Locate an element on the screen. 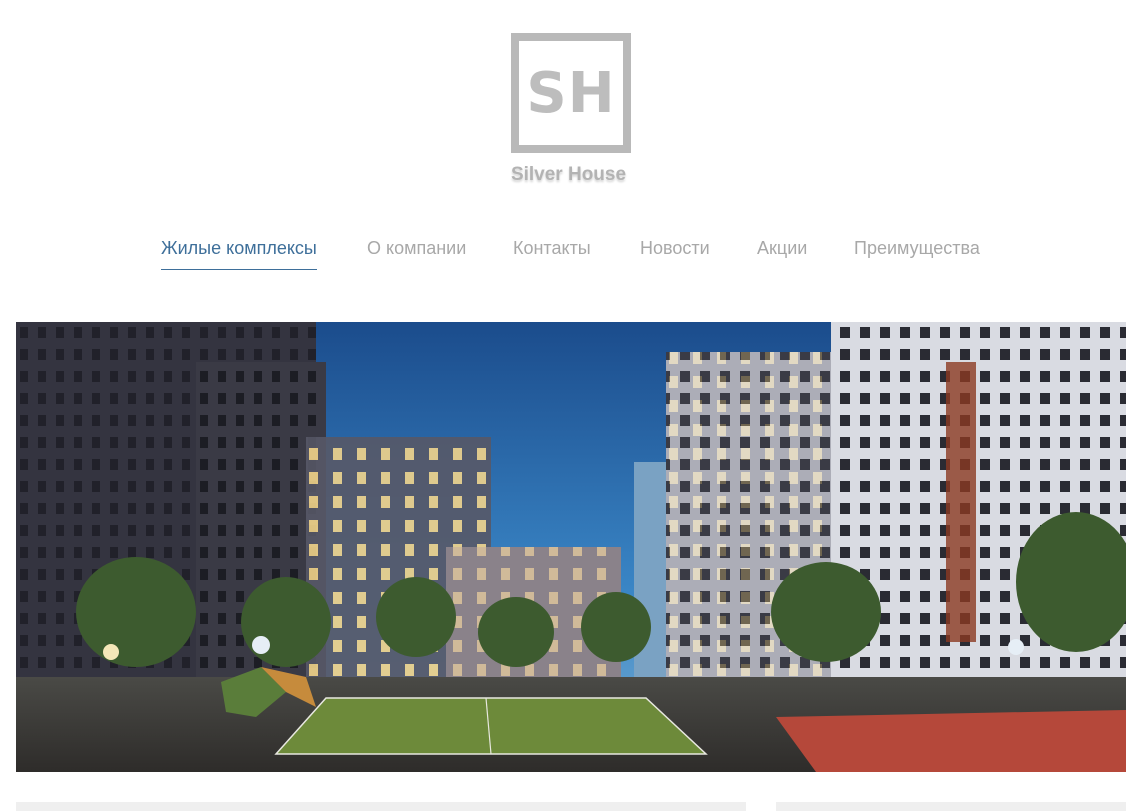 This screenshot has width=1137, height=811. logo-letters: SH is located at coordinates (571, 93).